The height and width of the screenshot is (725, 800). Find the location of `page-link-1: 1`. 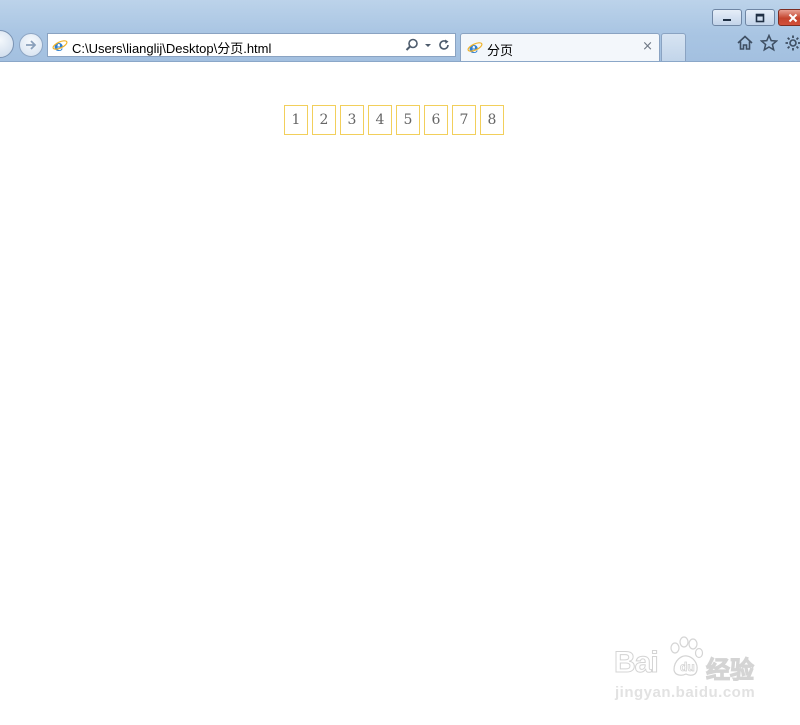

page-link-1: 1 is located at coordinates (296, 120).